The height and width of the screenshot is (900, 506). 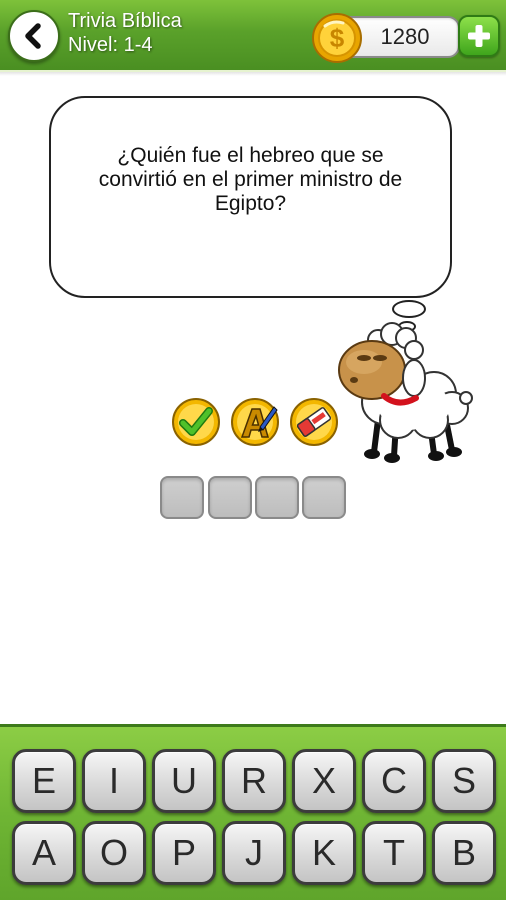 I want to click on green-checkmark-icon, so click(x=196, y=422).